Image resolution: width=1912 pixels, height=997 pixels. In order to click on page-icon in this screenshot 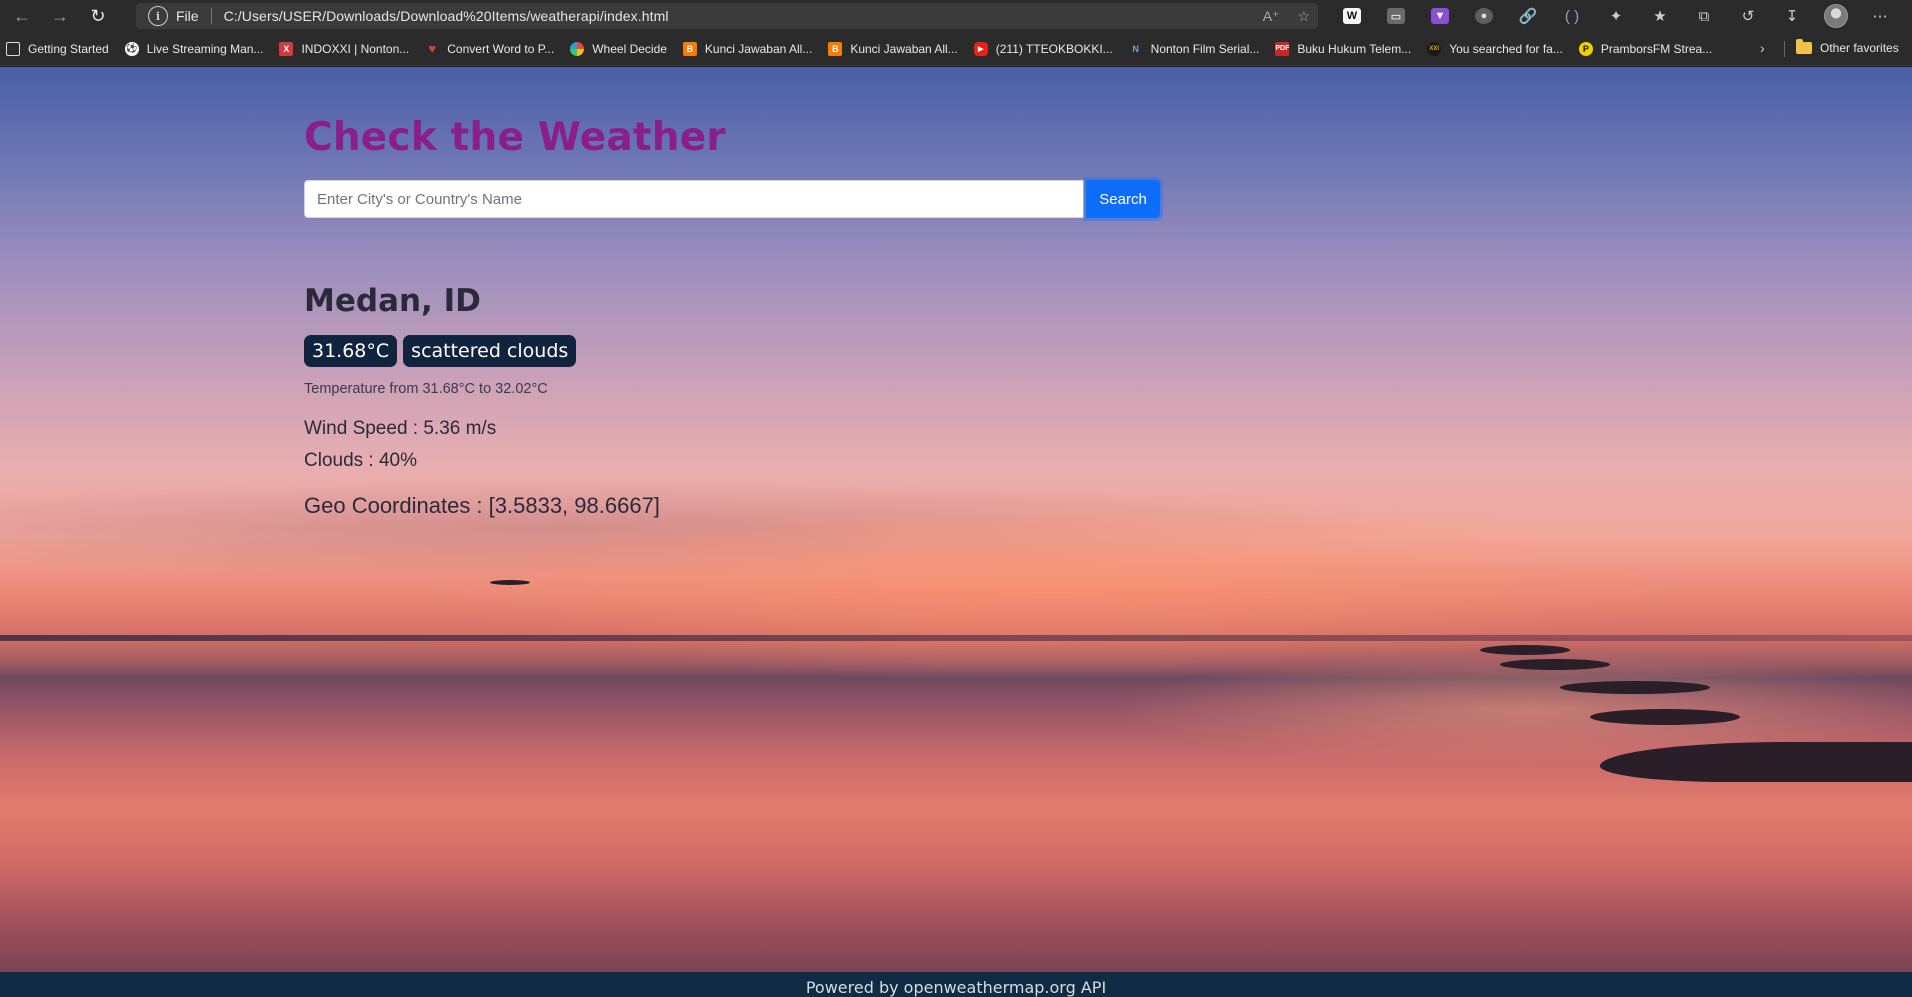, I will do `click(13, 48)`.